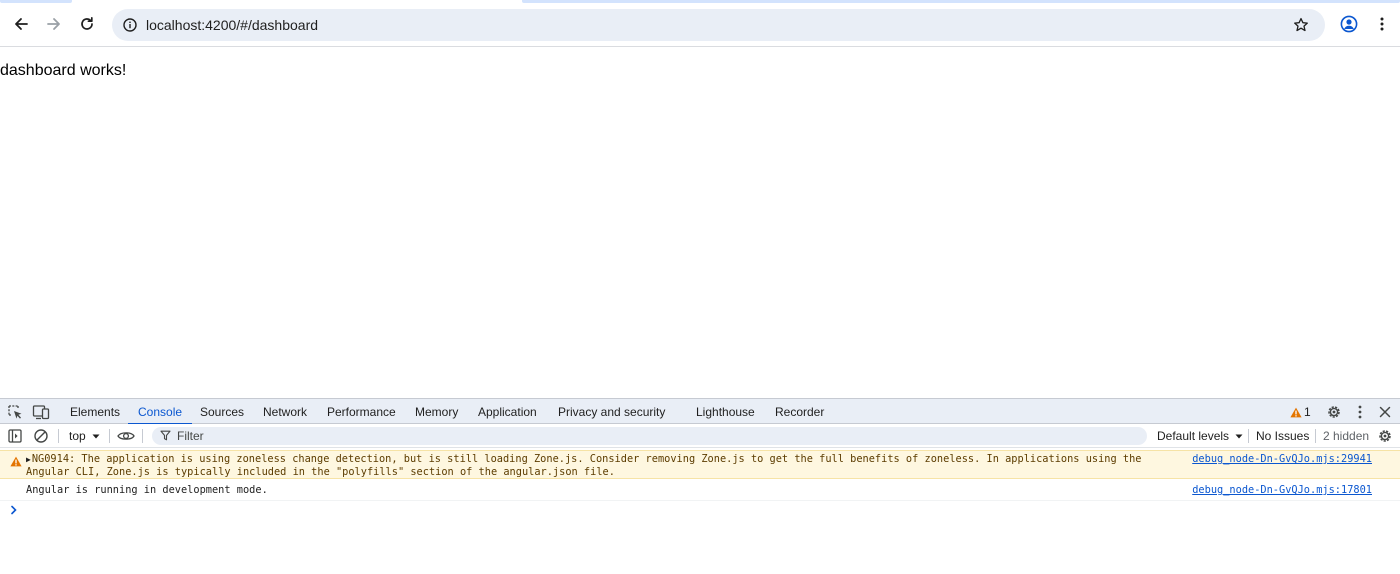 Image resolution: width=1400 pixels, height=574 pixels. I want to click on bookmark-star-icon, so click(1301, 24).